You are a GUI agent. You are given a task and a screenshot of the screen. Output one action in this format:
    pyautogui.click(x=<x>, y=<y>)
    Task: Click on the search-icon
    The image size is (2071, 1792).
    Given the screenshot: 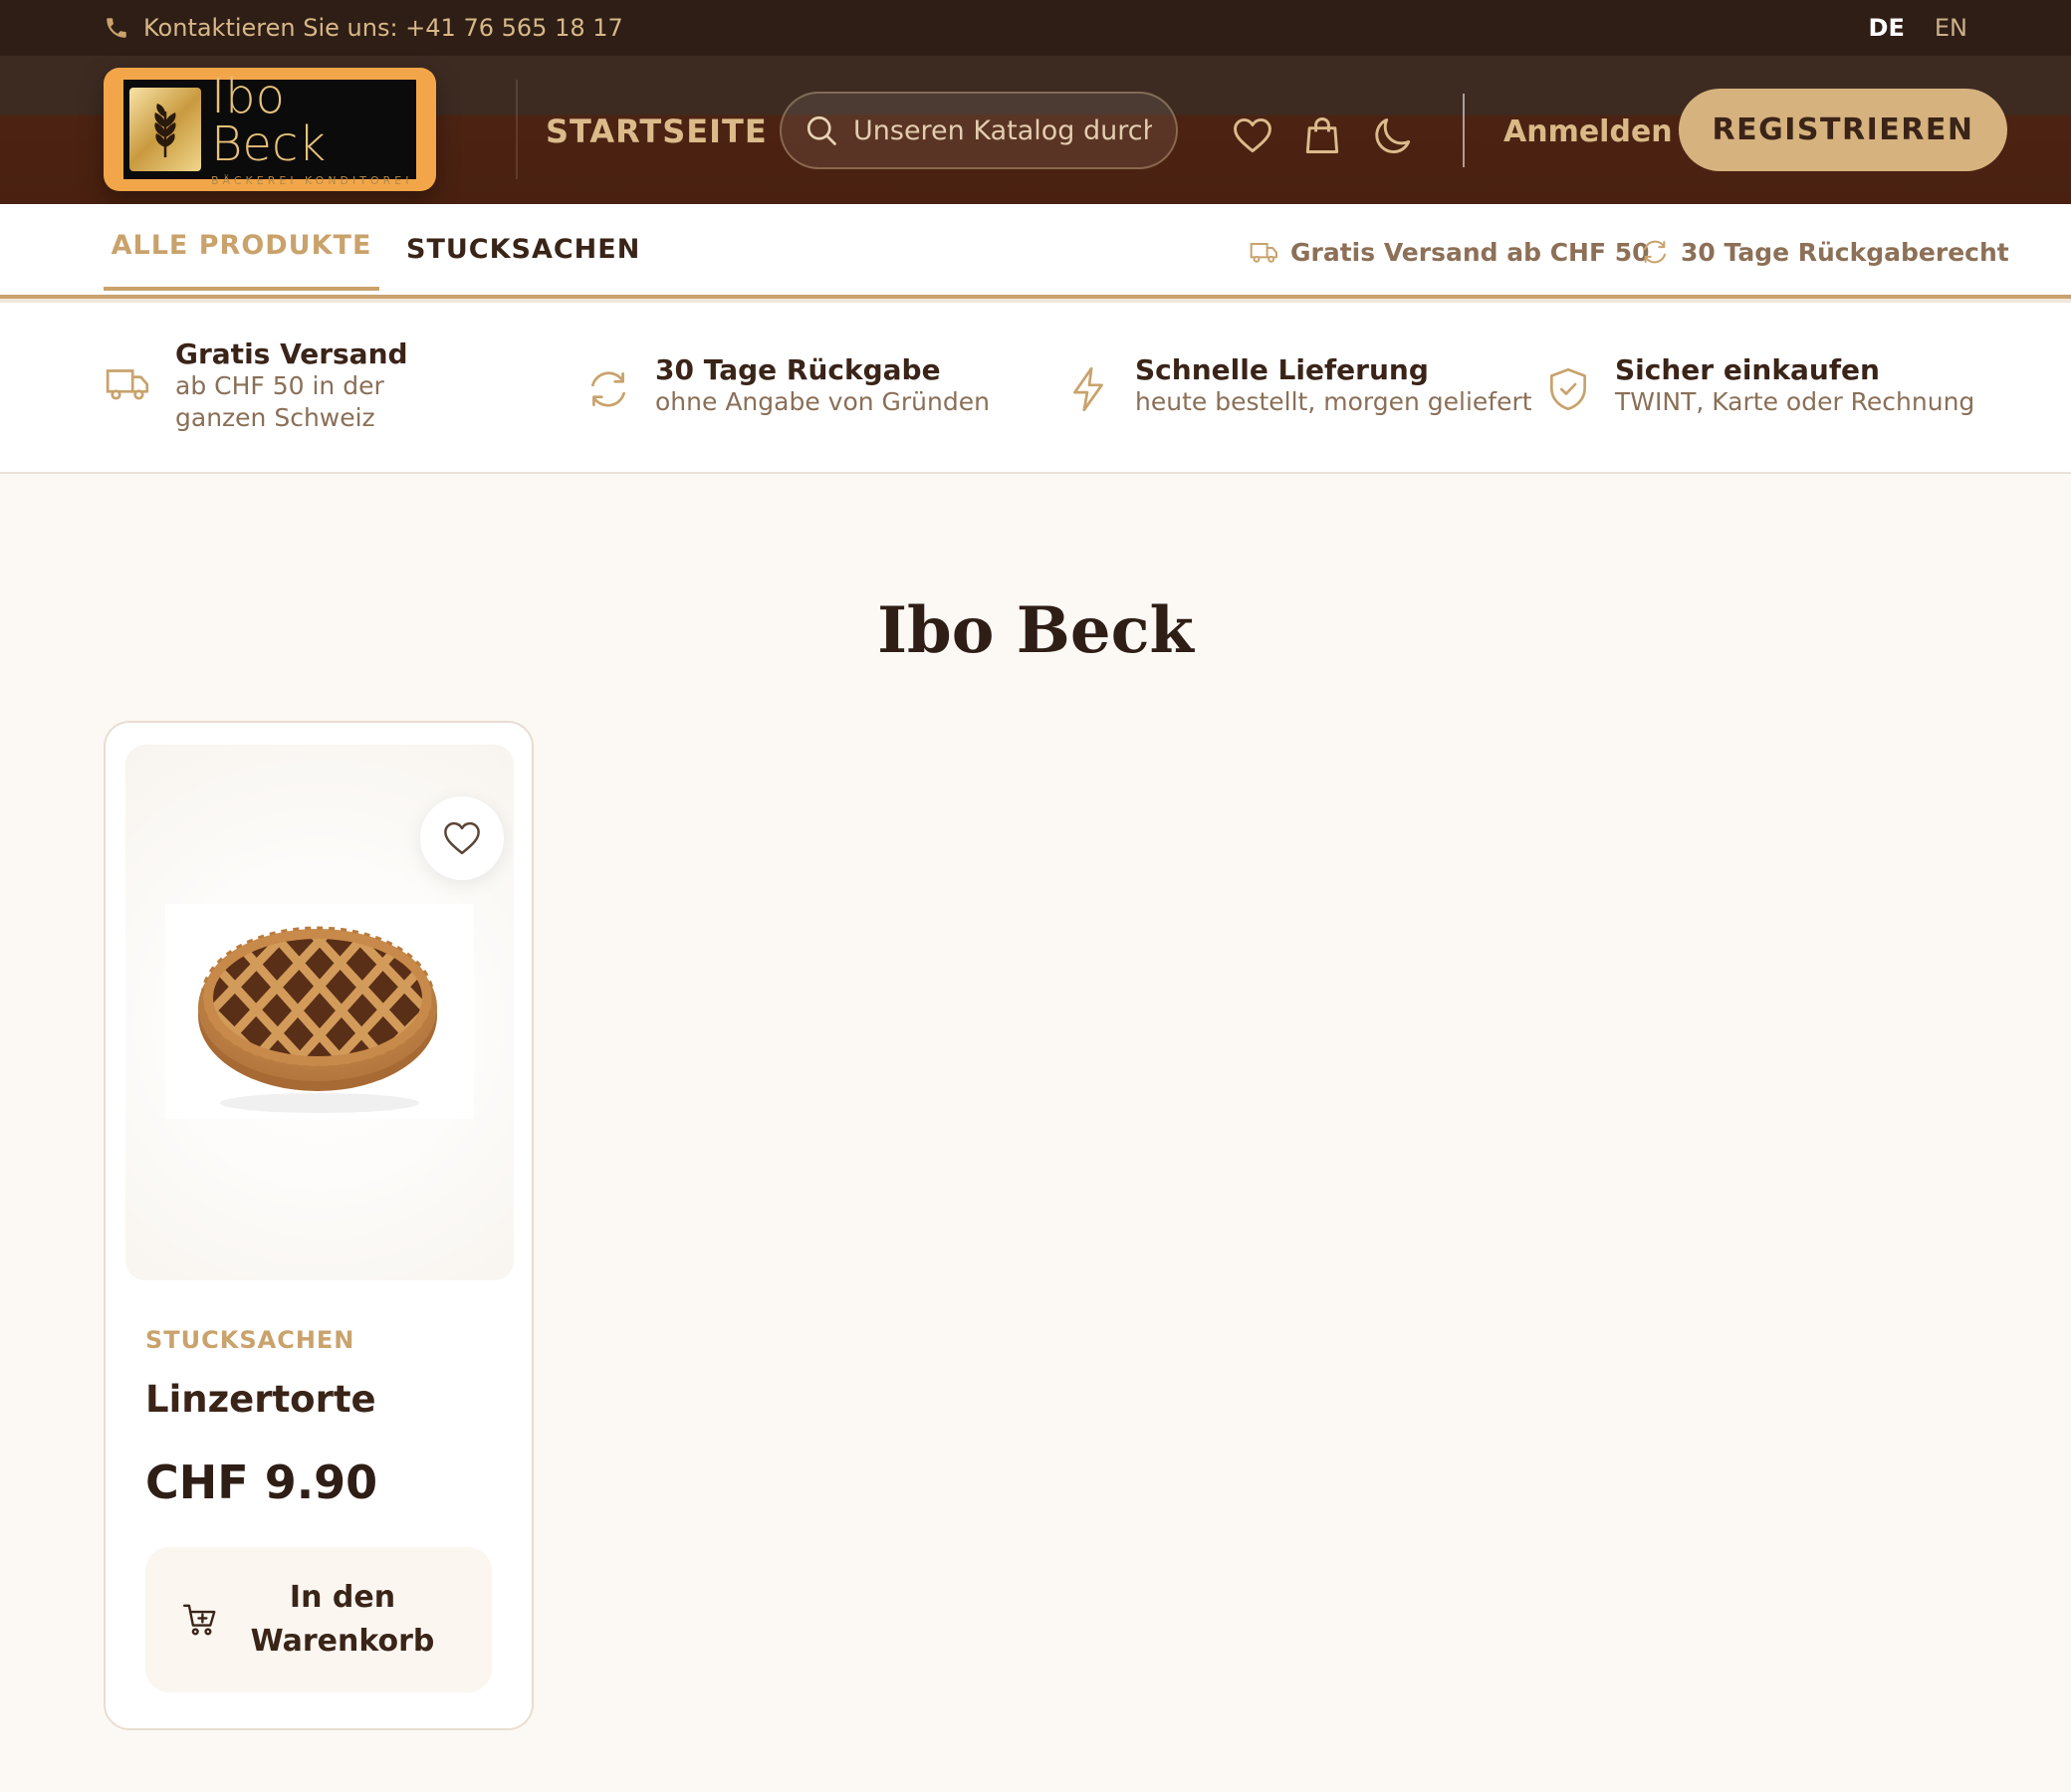 What is the action you would take?
    pyautogui.click(x=821, y=130)
    